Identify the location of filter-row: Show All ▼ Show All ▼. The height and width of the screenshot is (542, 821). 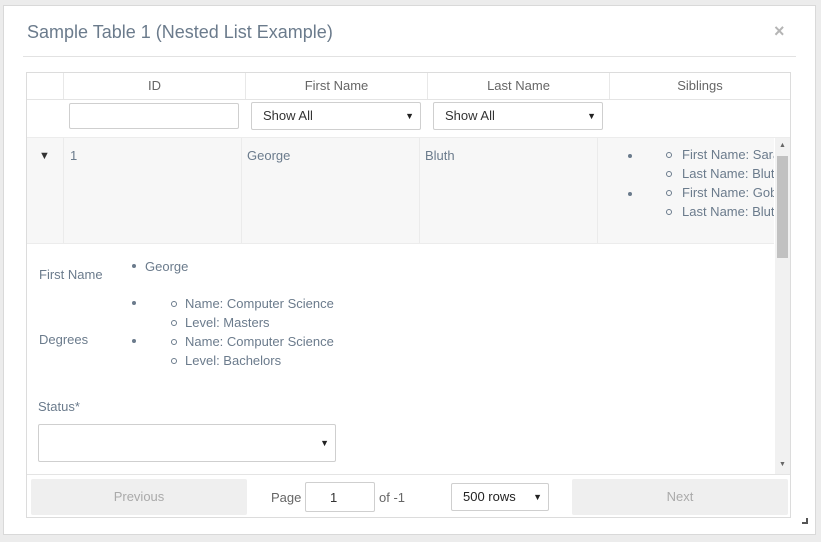
(408, 119).